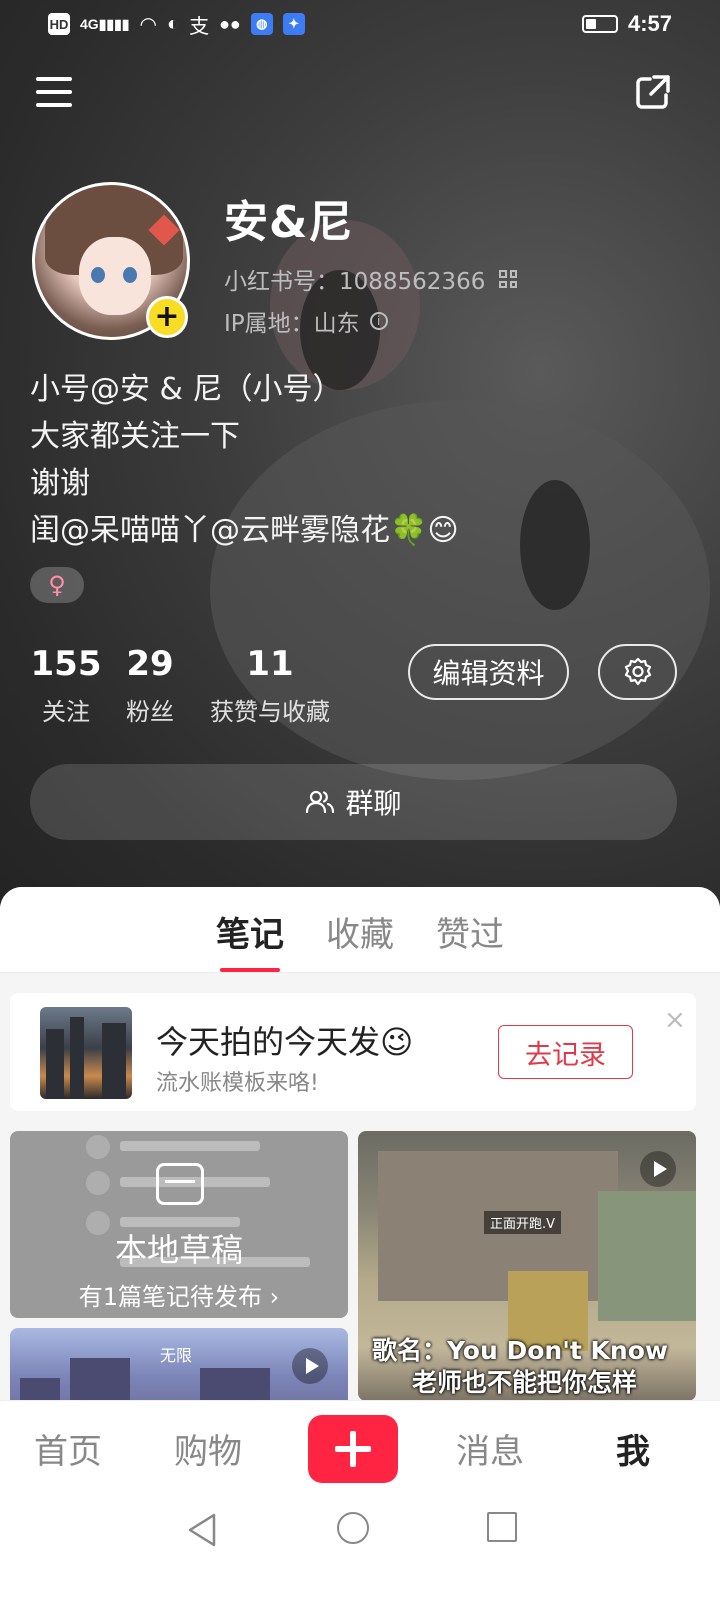 The width and height of the screenshot is (720, 1600). Describe the element at coordinates (237, 1083) in the screenshot. I see `promo-subtitle: 流水账模板来咯!` at that location.